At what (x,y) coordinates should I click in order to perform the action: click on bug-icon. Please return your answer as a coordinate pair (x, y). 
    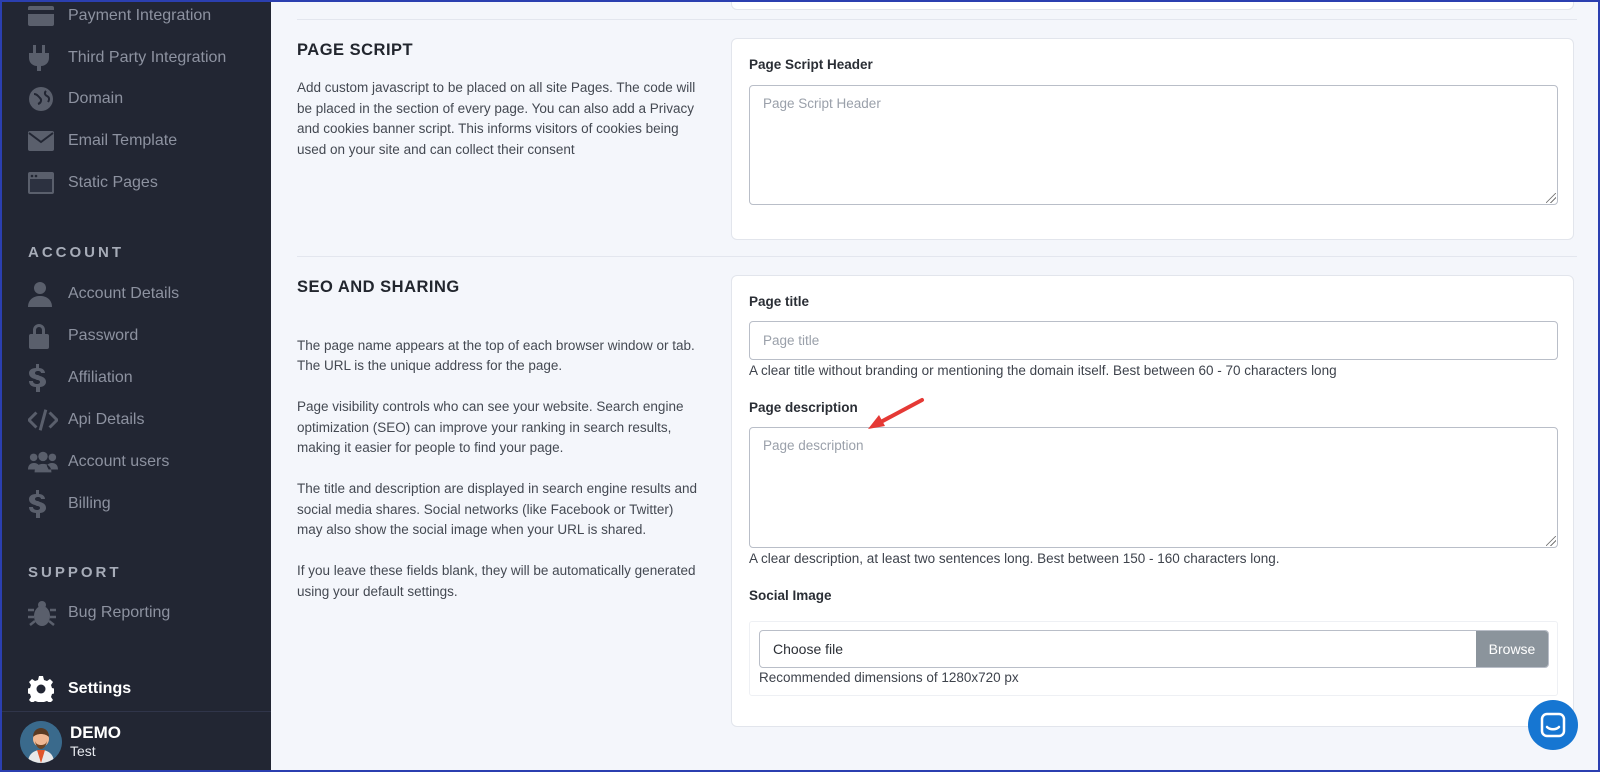
    Looking at the image, I should click on (43, 613).